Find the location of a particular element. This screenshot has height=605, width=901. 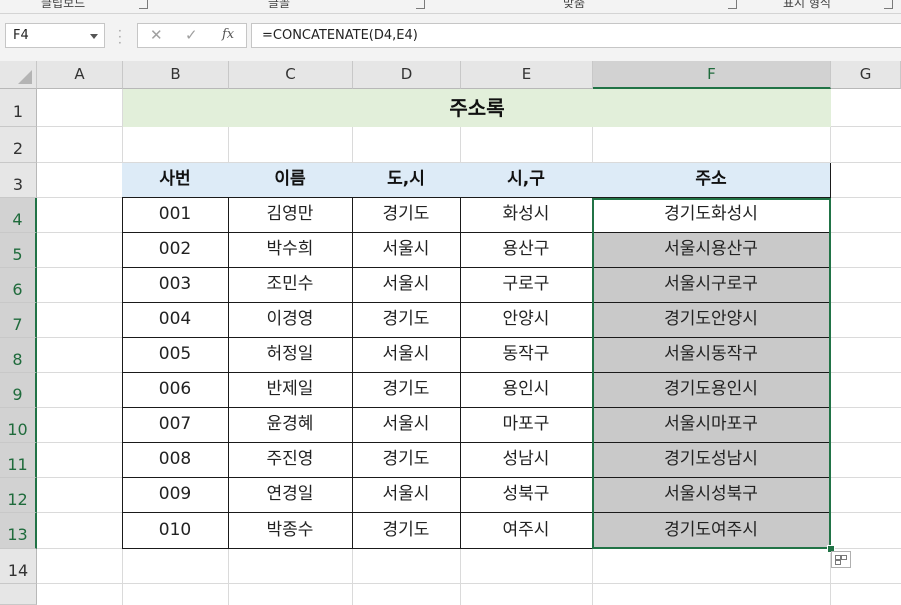

cell-name: 김영만 is located at coordinates (290, 215).